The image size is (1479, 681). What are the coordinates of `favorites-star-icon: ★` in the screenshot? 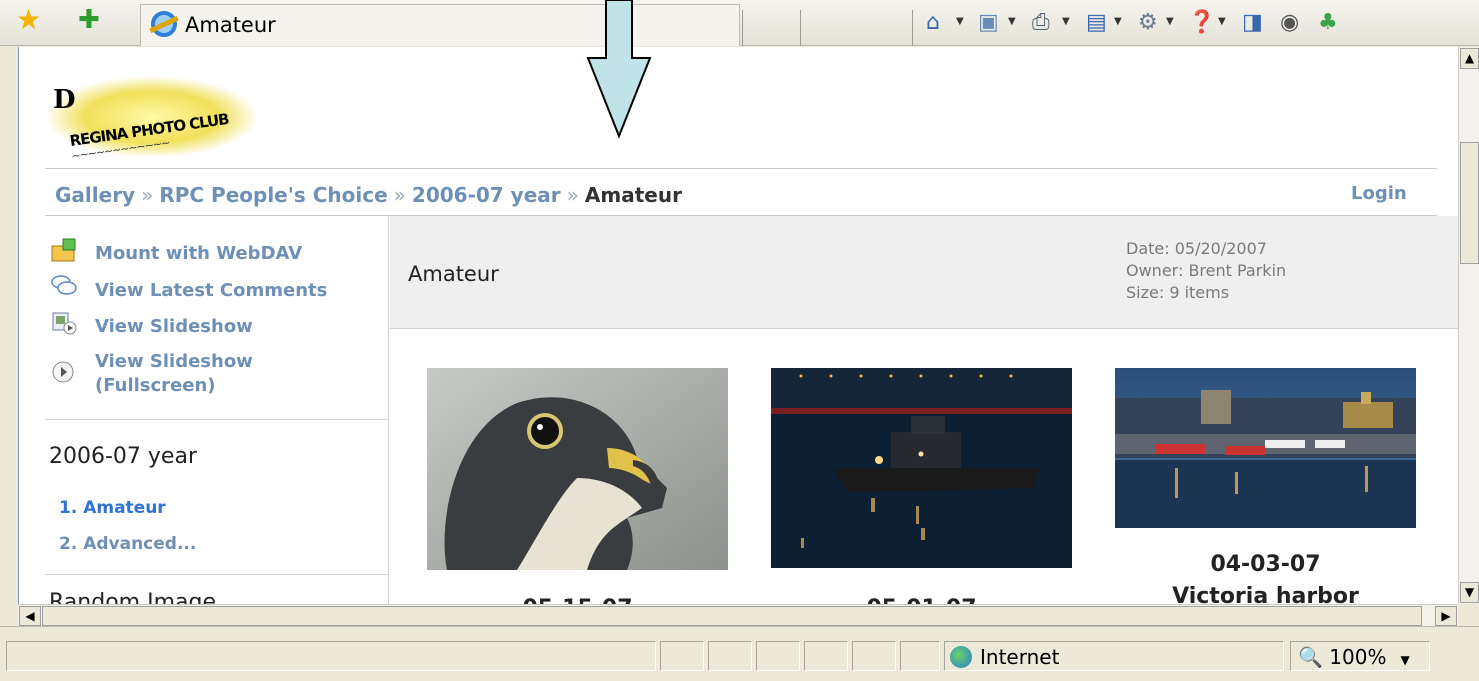 It's located at (28, 20).